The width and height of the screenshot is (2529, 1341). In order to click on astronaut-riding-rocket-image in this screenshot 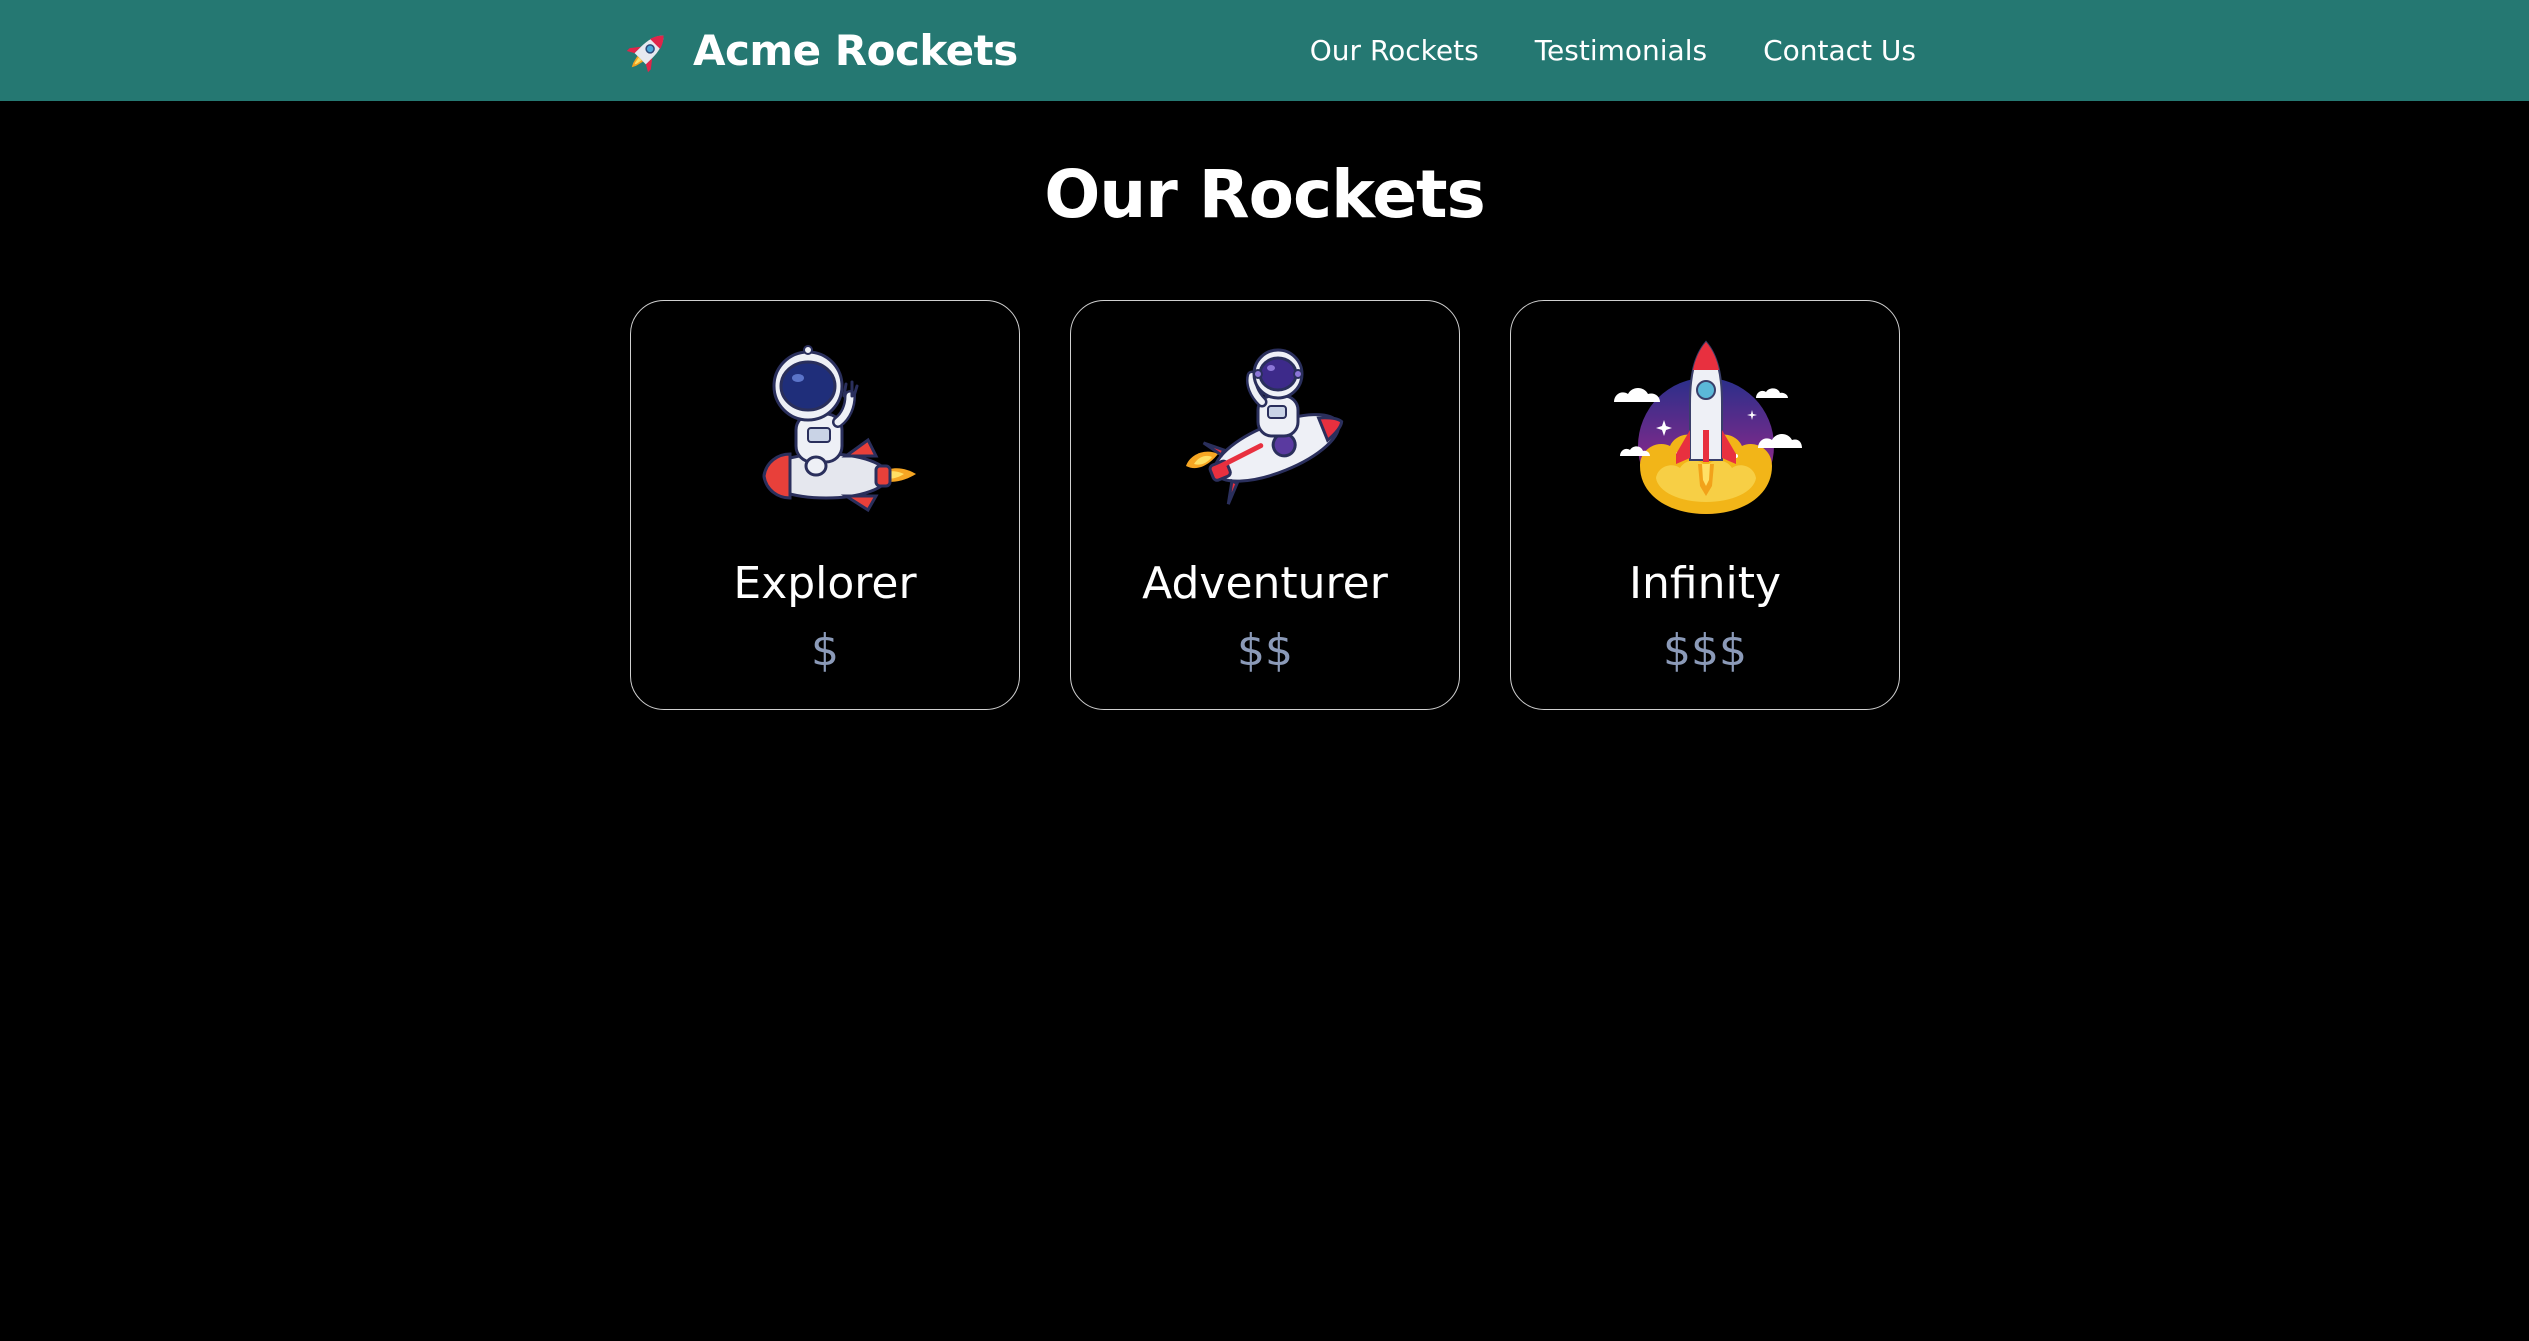, I will do `click(839, 429)`.